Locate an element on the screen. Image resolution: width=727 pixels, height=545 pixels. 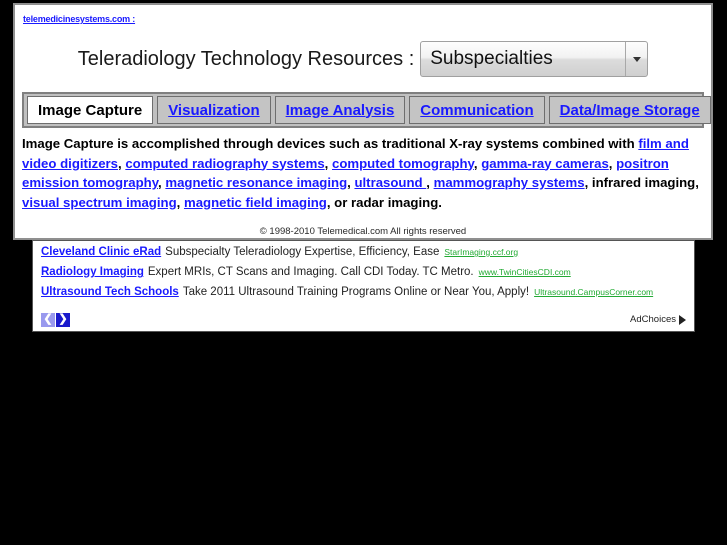
ads-pagination: ❮ ❯ is located at coordinates (55, 319).